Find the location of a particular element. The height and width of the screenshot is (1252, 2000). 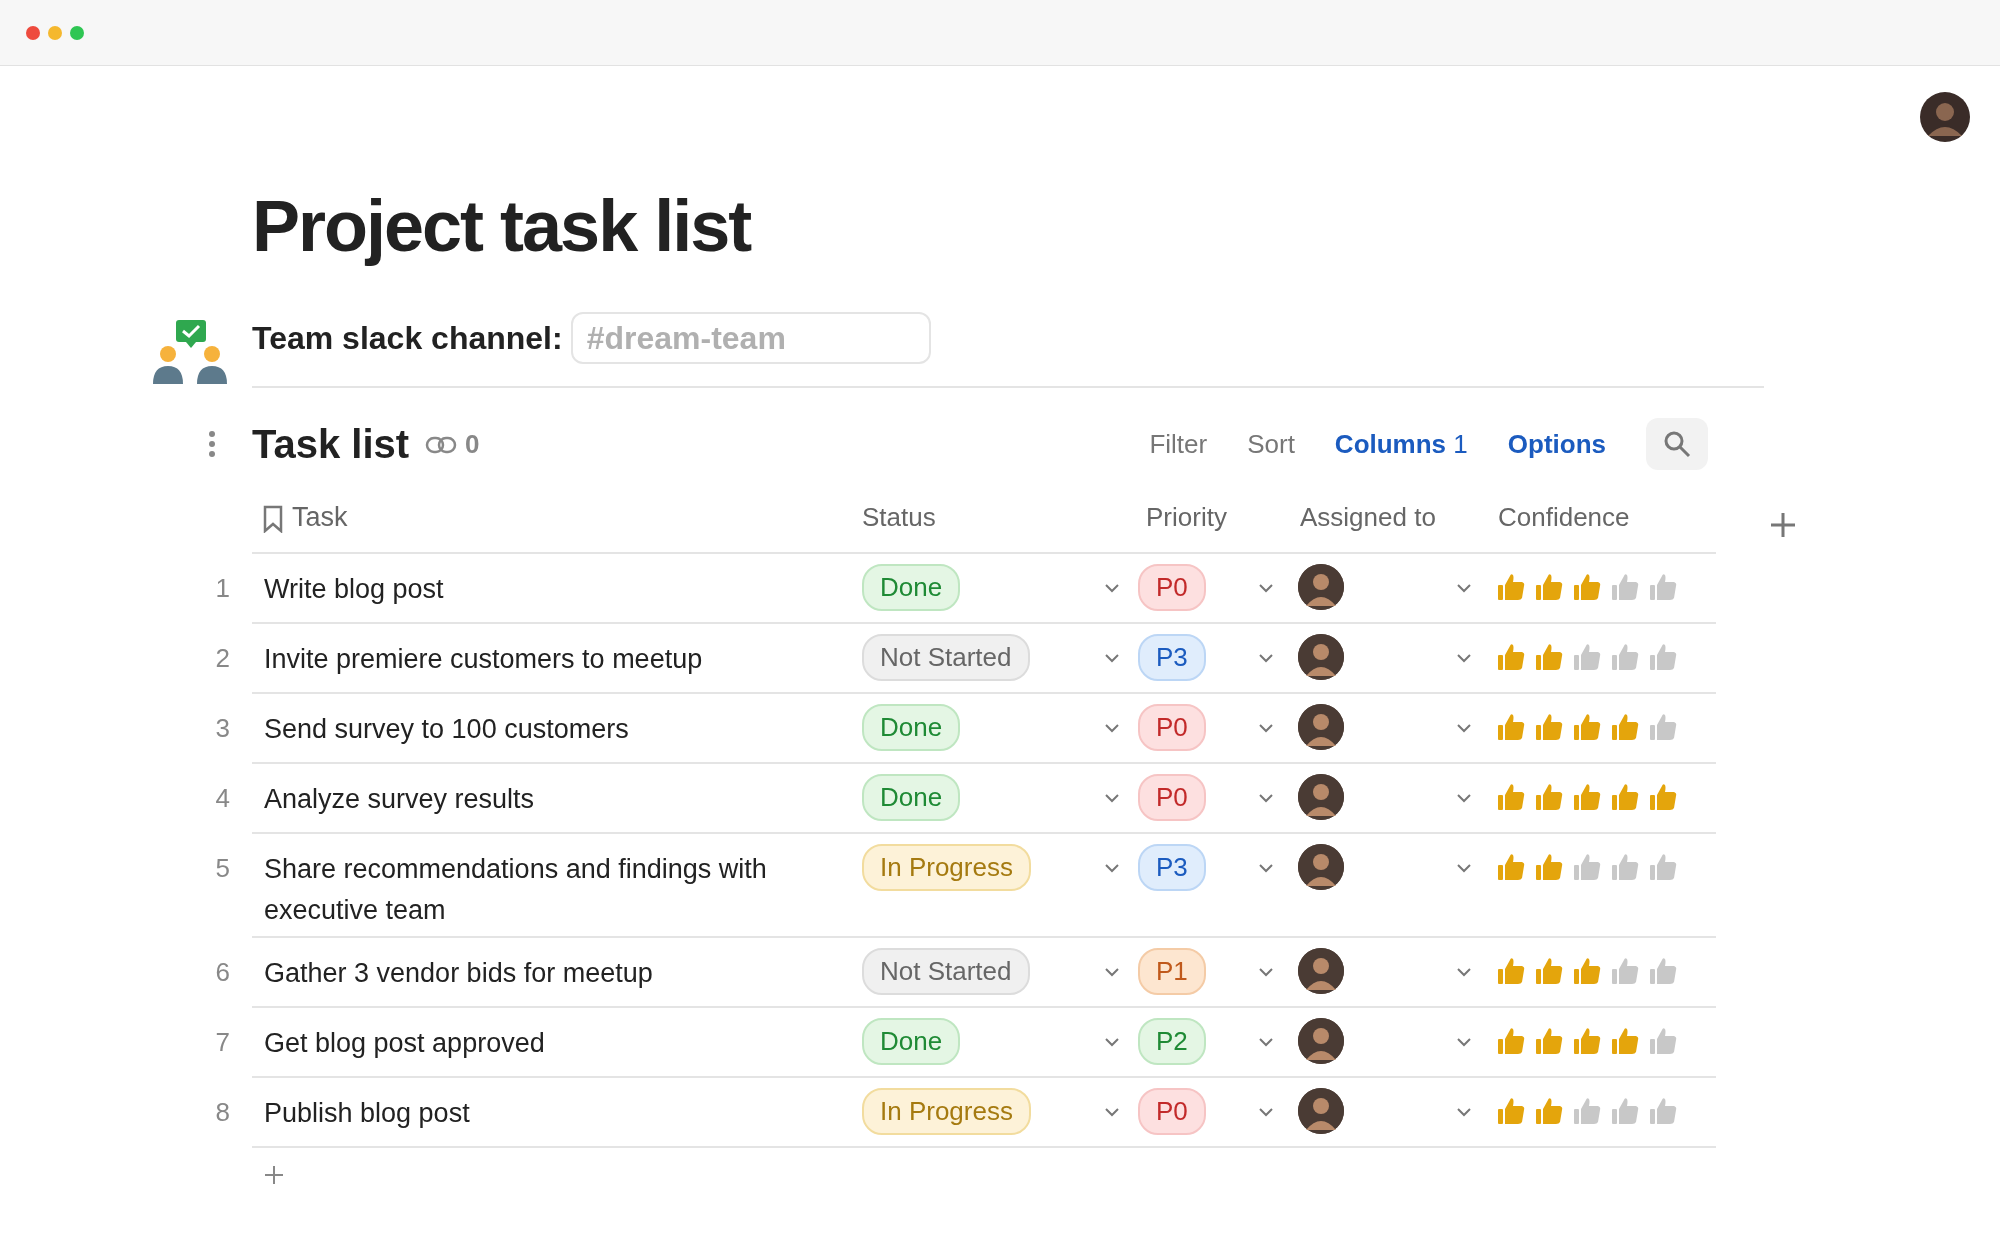

link-count: 0 is located at coordinates (472, 444).